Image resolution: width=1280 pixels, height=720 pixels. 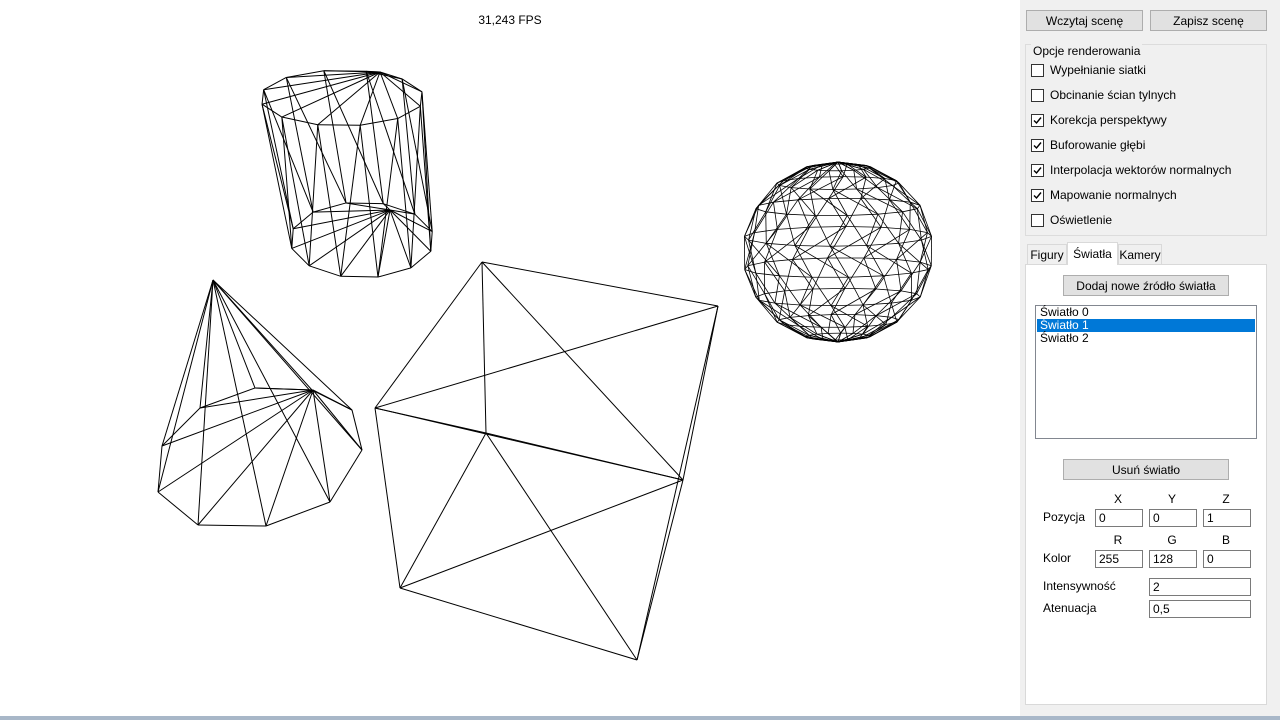 I want to click on intensity-label: Intensywność, so click(x=1079, y=586).